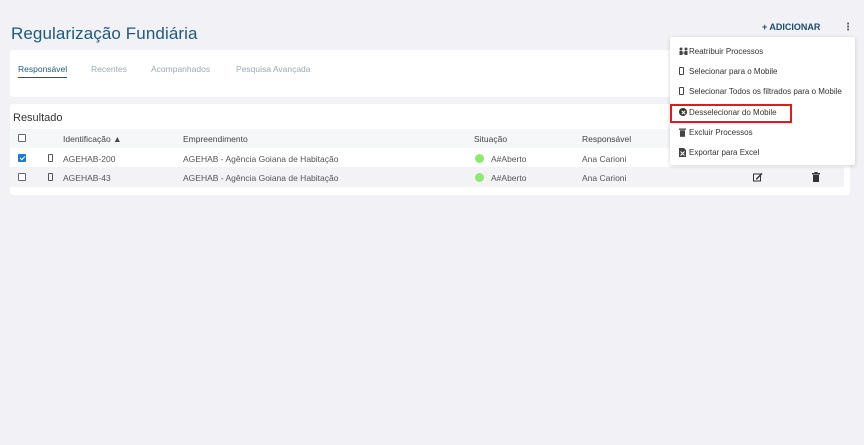 Image resolution: width=864 pixels, height=445 pixels. What do you see at coordinates (848, 27) in the screenshot?
I see `more-options-icon: ⋮` at bounding box center [848, 27].